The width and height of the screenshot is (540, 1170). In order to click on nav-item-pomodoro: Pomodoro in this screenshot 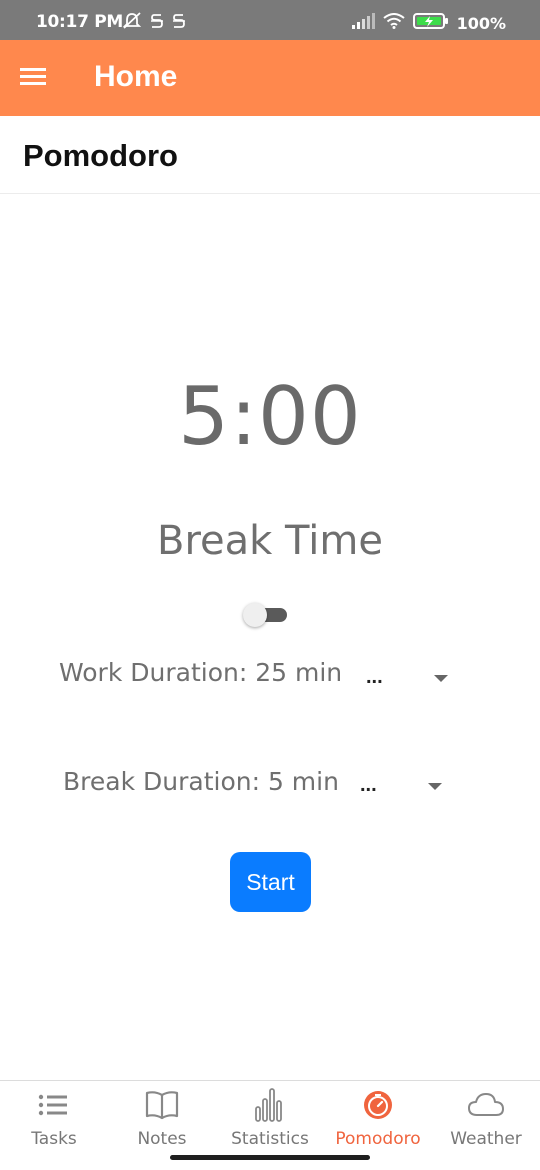, I will do `click(378, 1121)`.